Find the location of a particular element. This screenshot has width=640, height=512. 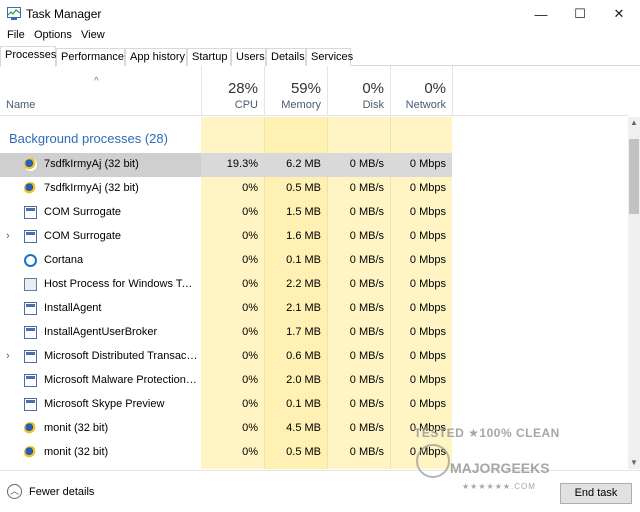

scrollbar-thumb is located at coordinates (634, 176).